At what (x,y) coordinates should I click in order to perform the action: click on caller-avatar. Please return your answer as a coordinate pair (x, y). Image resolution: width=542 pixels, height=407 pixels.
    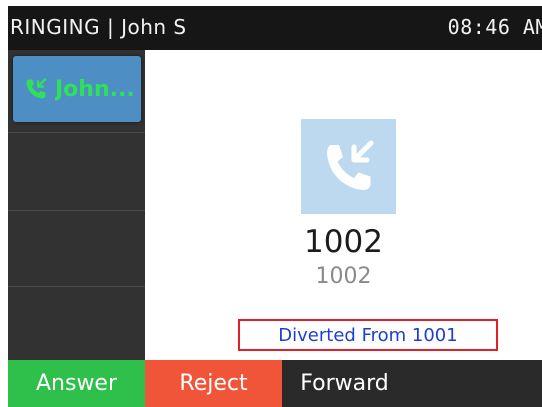
    Looking at the image, I should click on (348, 166).